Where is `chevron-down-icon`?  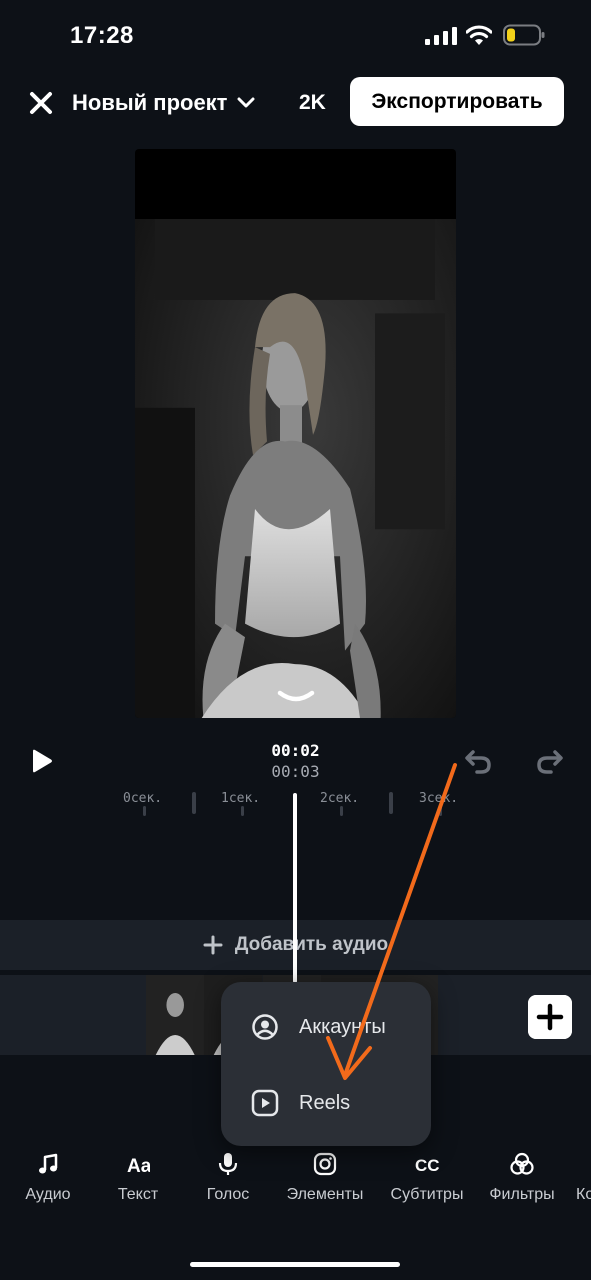
chevron-down-icon is located at coordinates (246, 102).